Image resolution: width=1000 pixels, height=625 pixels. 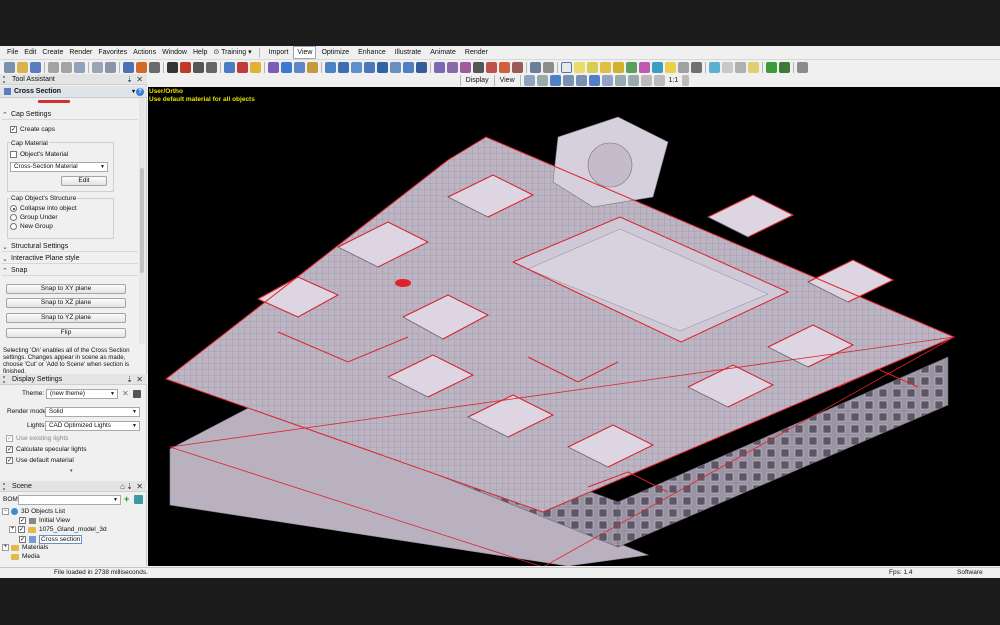 I want to click on scale-icon, so click(x=198, y=67).